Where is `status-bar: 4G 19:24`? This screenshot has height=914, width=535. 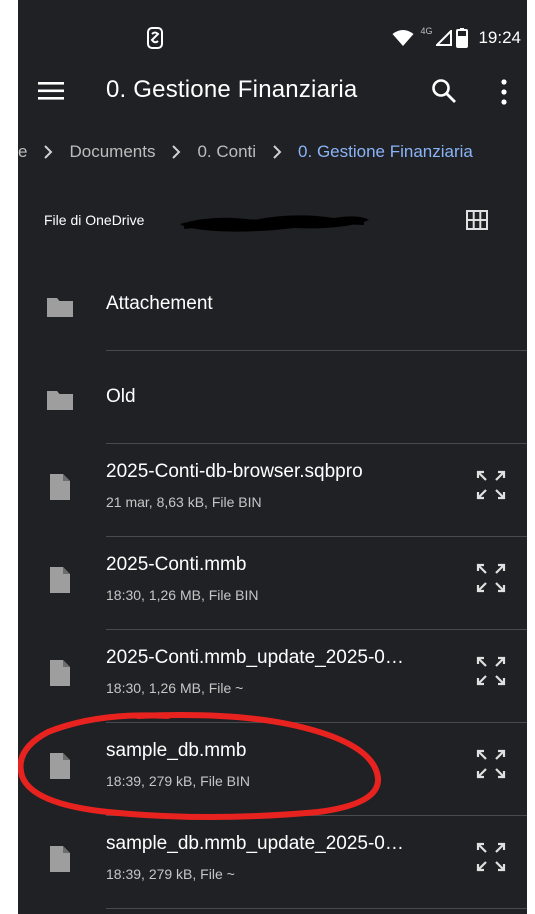
status-bar: 4G 19:24 is located at coordinates (272, 31).